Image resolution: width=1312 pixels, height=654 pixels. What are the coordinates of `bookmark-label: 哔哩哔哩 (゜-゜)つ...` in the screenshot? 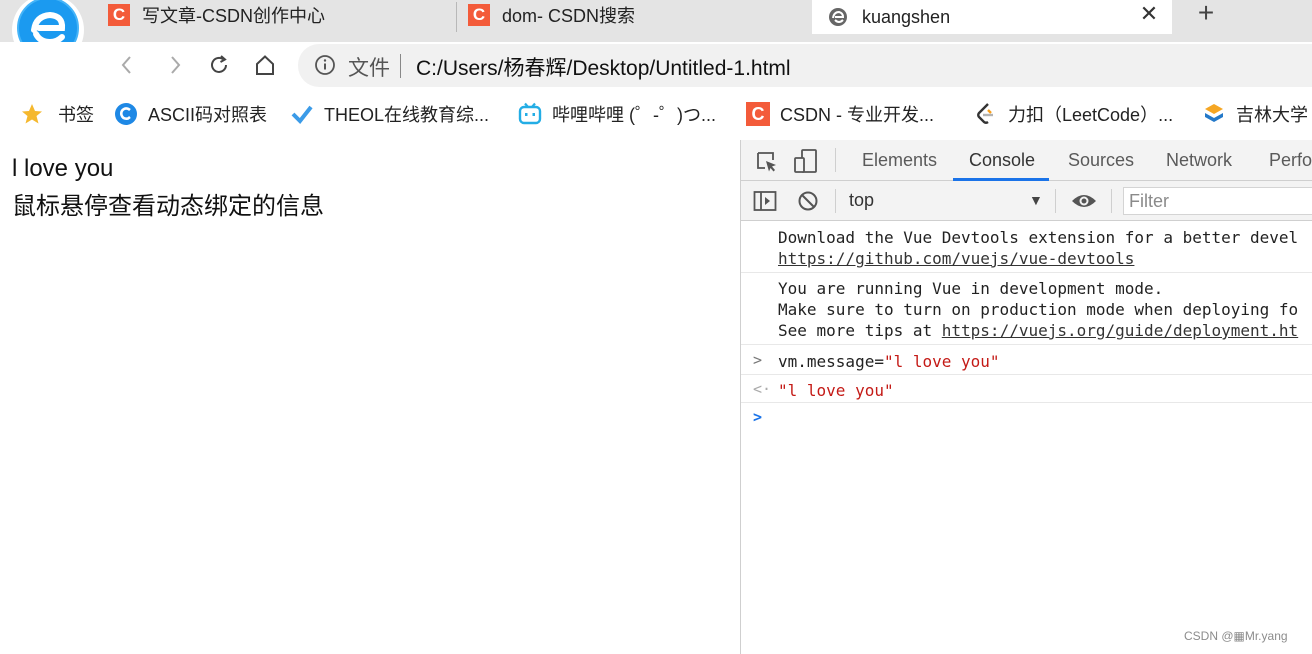 It's located at (634, 115).